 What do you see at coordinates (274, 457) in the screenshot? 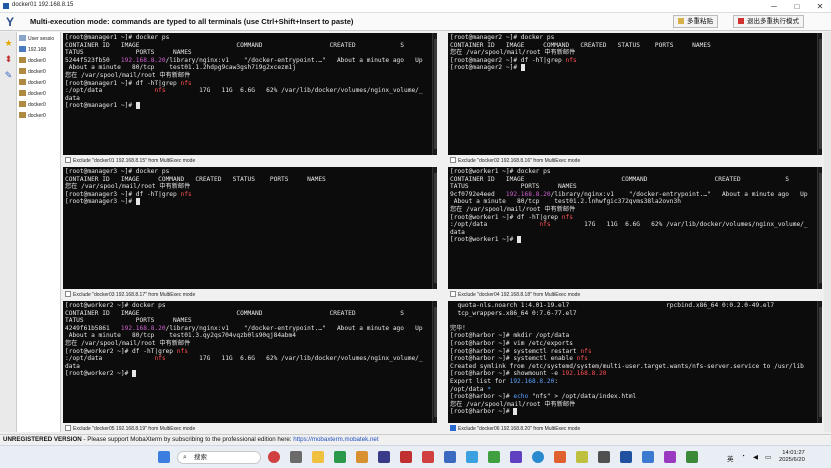
I see `chrome-icon` at bounding box center [274, 457].